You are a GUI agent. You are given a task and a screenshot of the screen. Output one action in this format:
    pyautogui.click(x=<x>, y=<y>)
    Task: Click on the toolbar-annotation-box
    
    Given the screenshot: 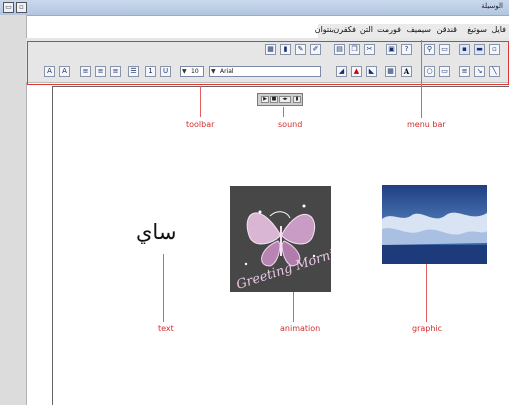 What is the action you would take?
    pyautogui.click(x=268, y=63)
    